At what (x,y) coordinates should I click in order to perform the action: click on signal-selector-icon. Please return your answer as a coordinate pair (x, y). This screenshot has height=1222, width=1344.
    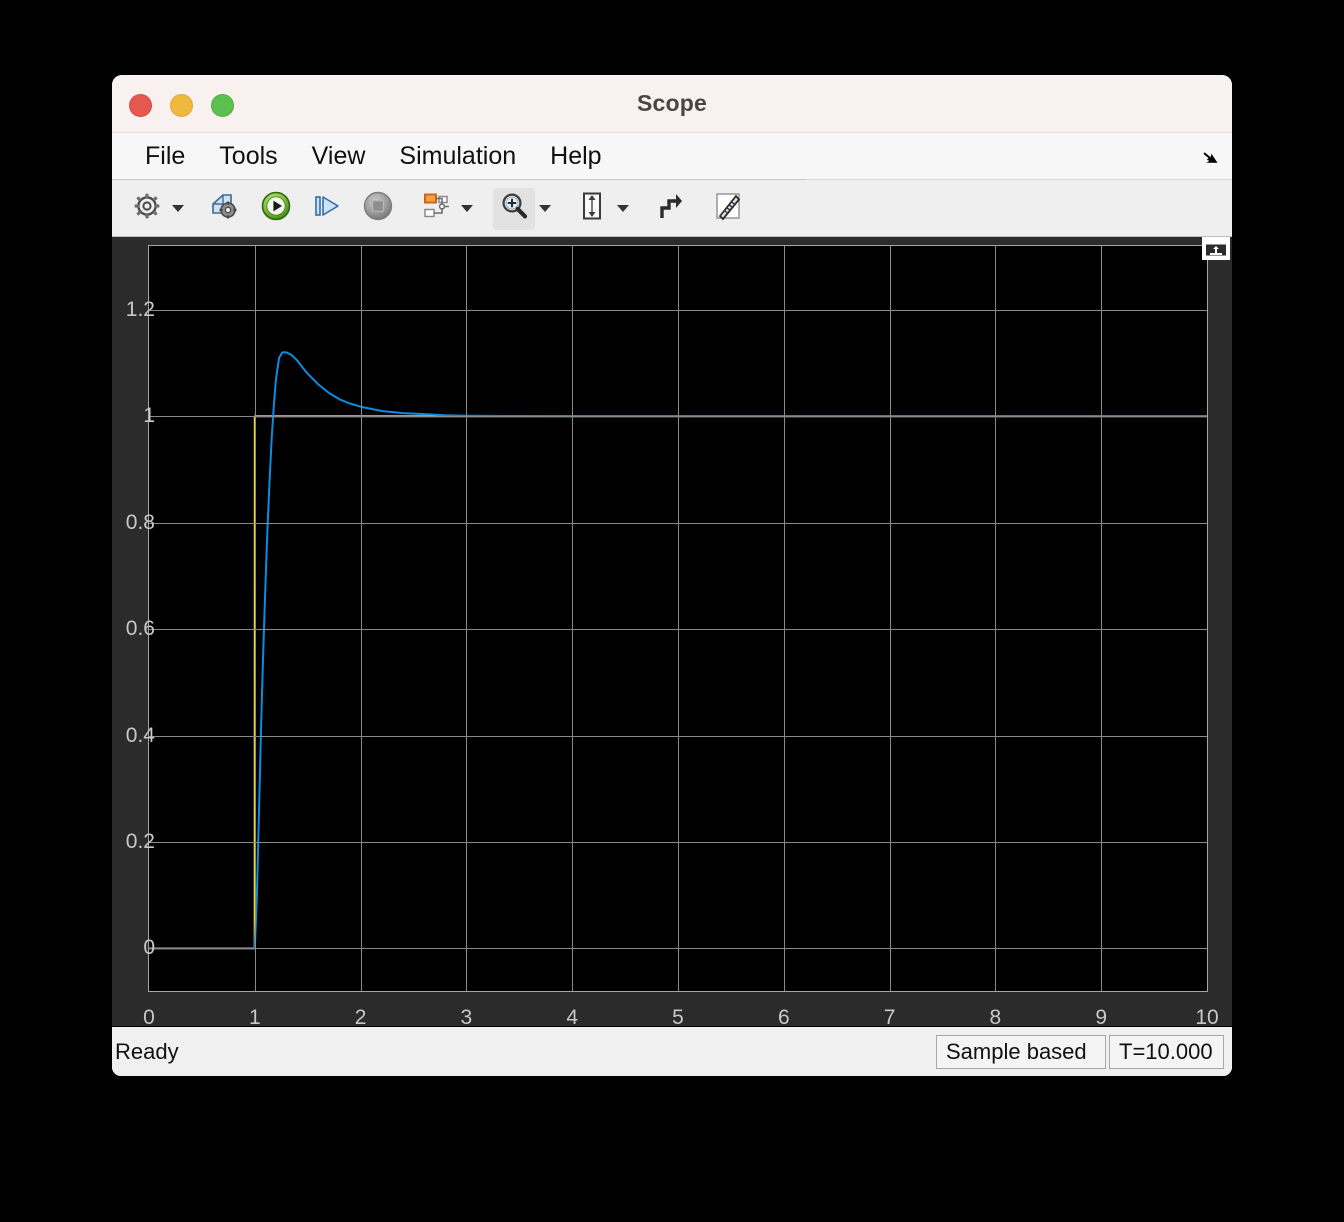
    Looking at the image, I should click on (436, 208).